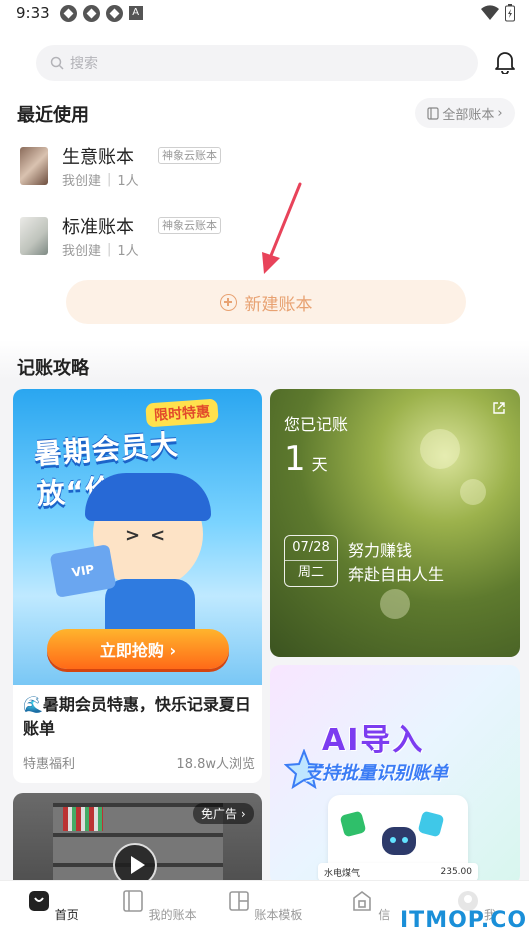 This screenshot has height=946, width=529. What do you see at coordinates (215, 764) in the screenshot?
I see `promo-views: 18.8w人浏览` at bounding box center [215, 764].